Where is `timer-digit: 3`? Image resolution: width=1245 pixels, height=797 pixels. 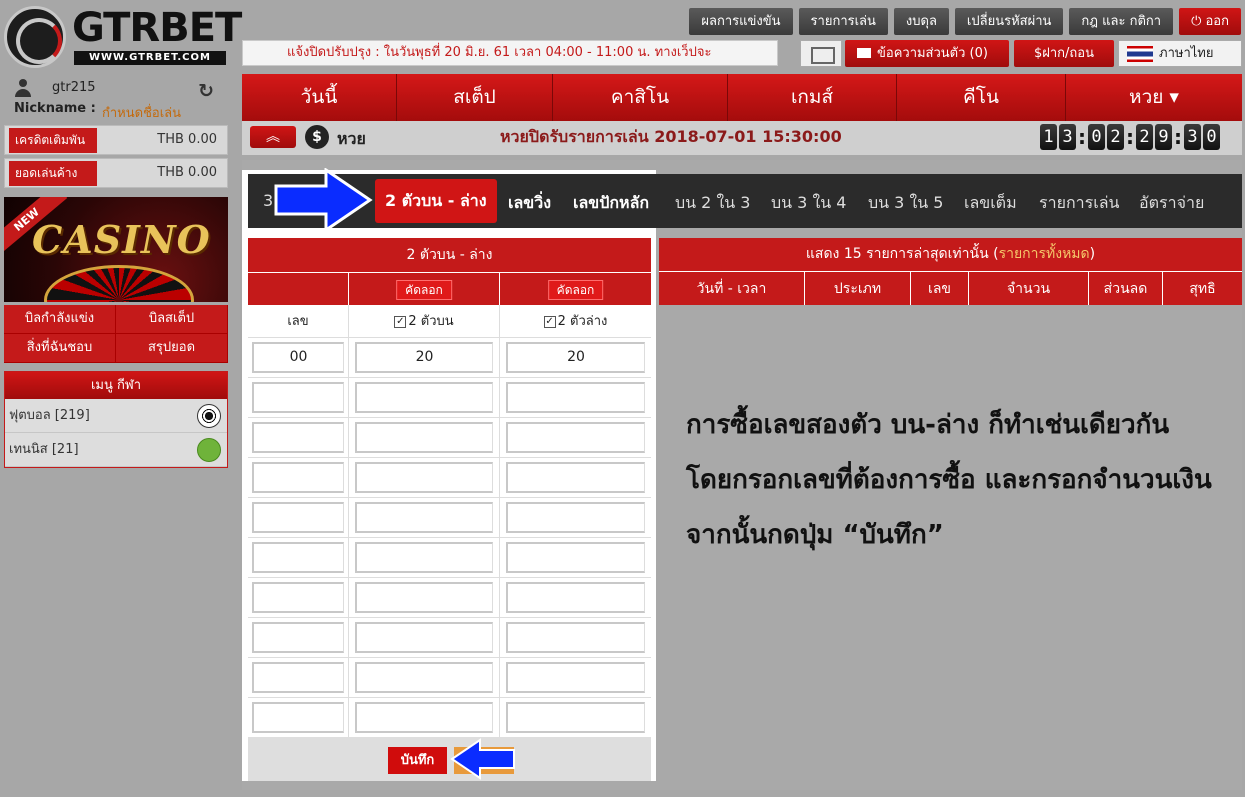
timer-digit: 3 is located at coordinates (1067, 137).